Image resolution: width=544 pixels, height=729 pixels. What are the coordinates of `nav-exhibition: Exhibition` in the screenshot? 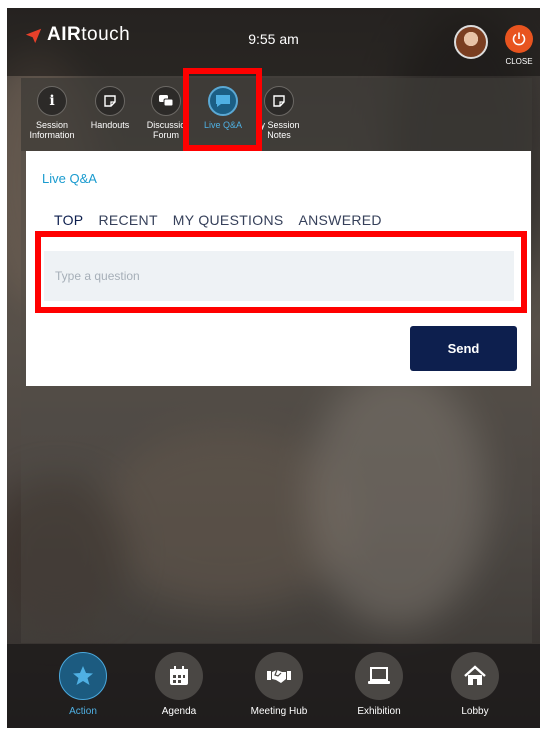 It's located at (379, 684).